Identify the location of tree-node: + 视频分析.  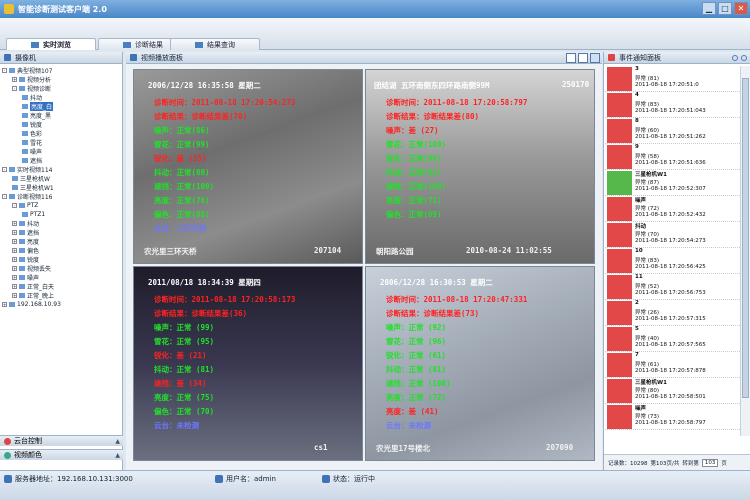
(31, 79).